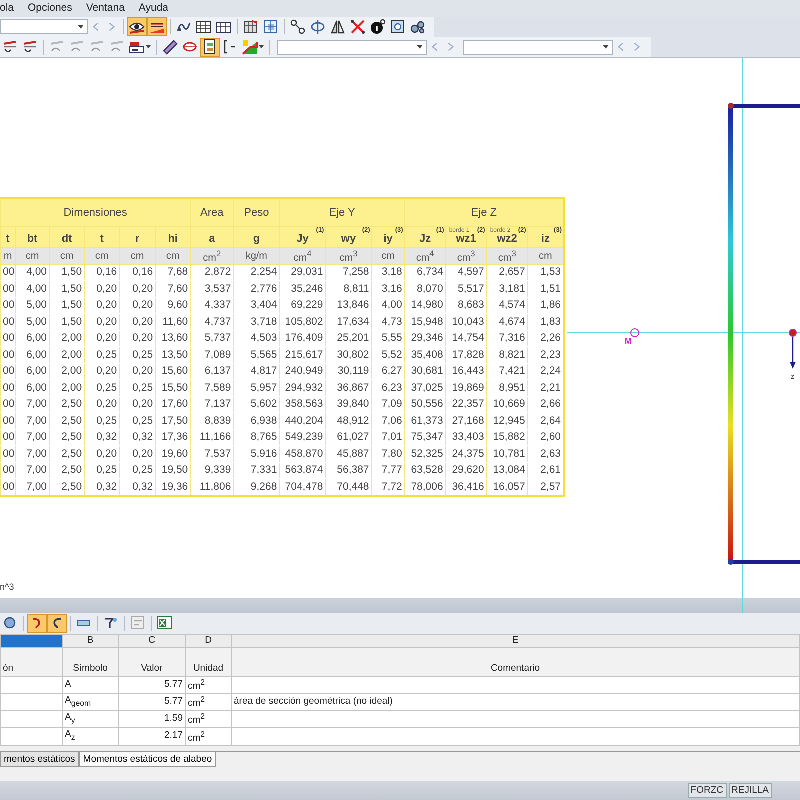  I want to click on table-cell: 48,912, so click(349, 421).